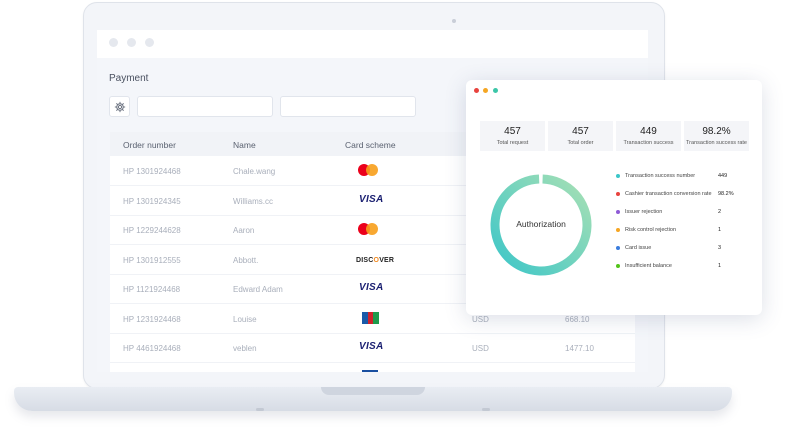 This screenshot has width=800, height=427. What do you see at coordinates (152, 171) in the screenshot?
I see `order-number-cell: HP 1301924468` at bounding box center [152, 171].